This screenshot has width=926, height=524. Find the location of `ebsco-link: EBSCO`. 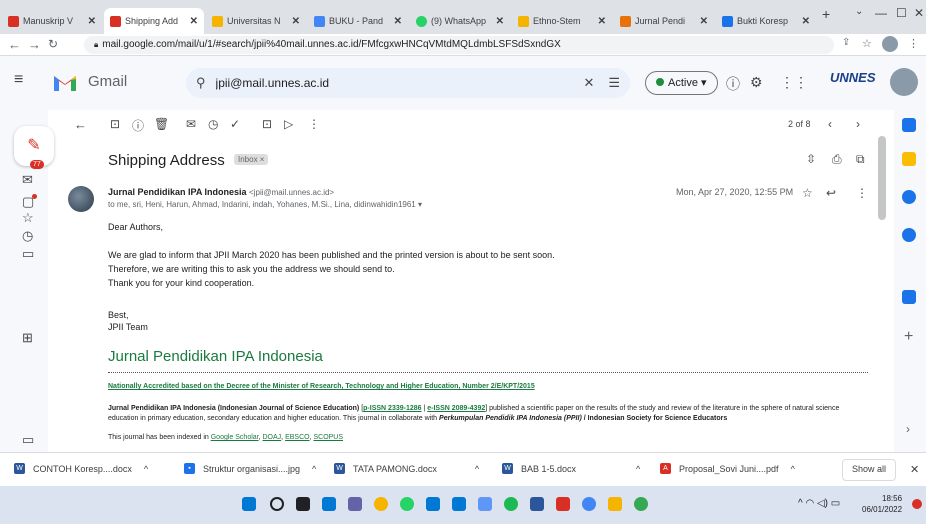

ebsco-link: EBSCO is located at coordinates (297, 437).